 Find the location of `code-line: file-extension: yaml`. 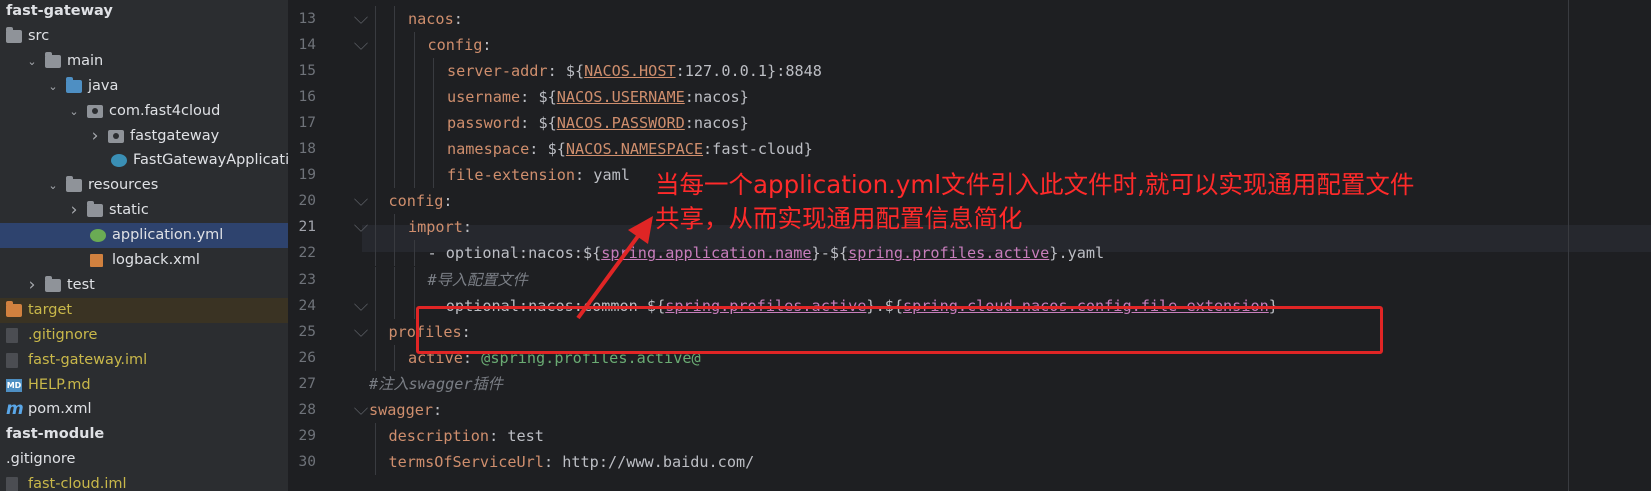

code-line: file-extension: yaml is located at coordinates (538, 175).